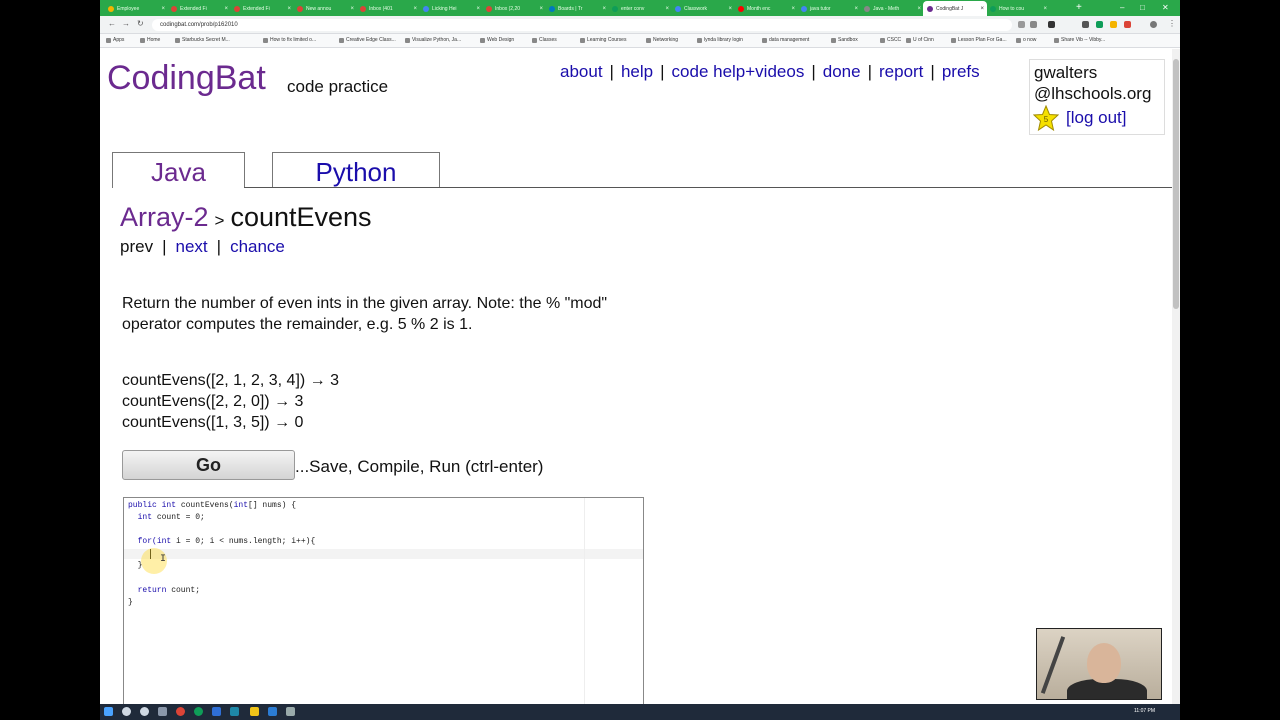 The height and width of the screenshot is (720, 1280). What do you see at coordinates (842, 71) in the screenshot?
I see `nav-link-done: done` at bounding box center [842, 71].